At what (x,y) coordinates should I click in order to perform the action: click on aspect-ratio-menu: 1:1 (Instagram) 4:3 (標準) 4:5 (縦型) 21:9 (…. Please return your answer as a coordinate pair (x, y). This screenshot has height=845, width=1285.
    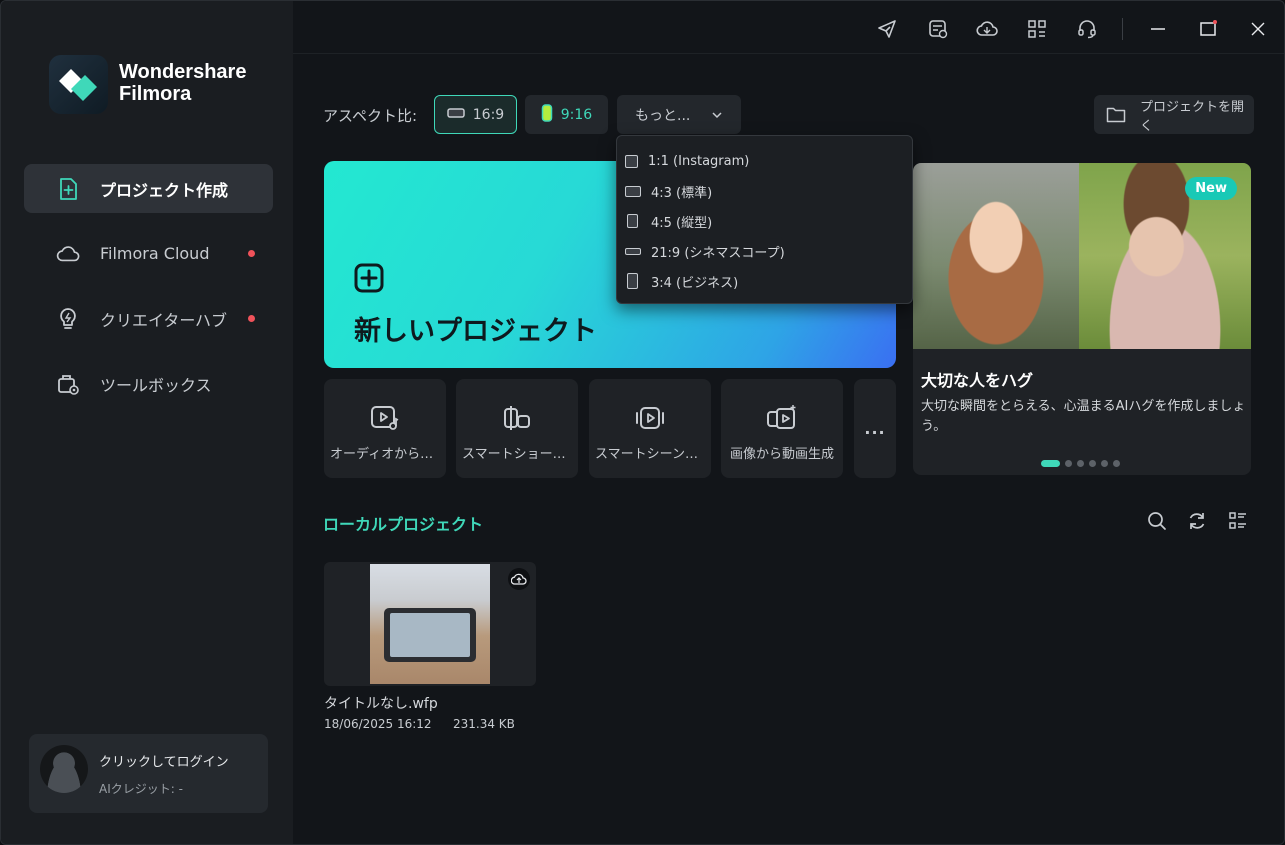
    Looking at the image, I should click on (764, 219).